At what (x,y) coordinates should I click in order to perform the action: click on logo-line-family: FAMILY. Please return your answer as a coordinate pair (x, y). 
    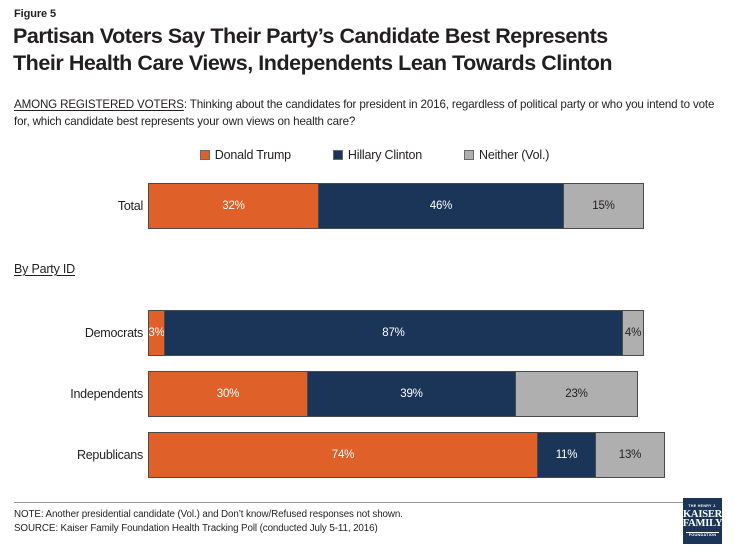
    Looking at the image, I should click on (702, 524).